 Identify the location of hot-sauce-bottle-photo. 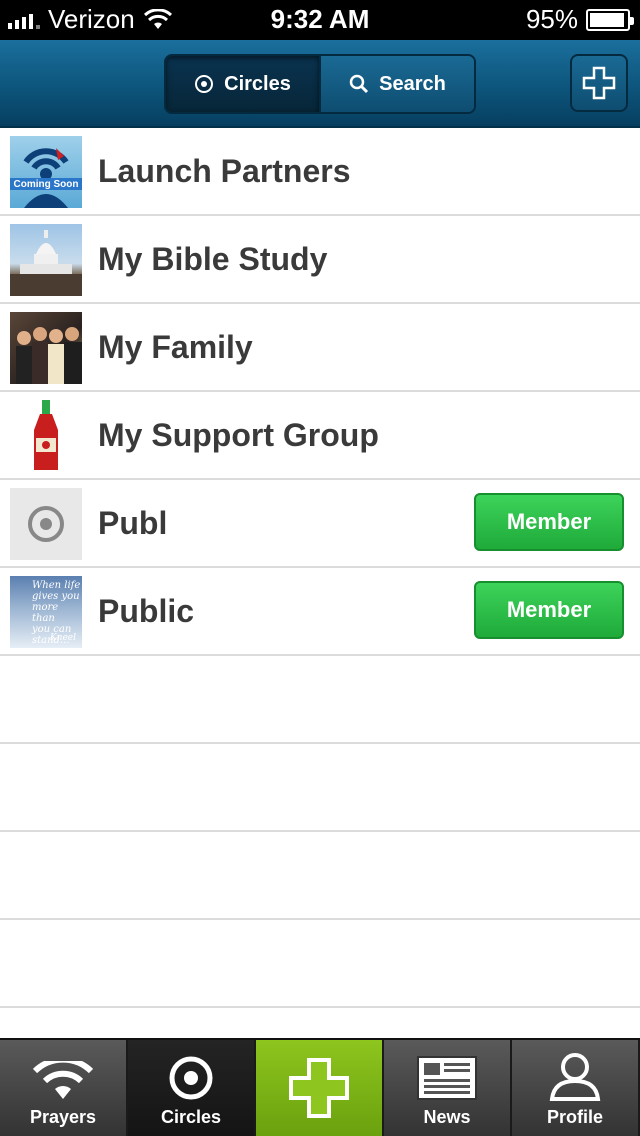
(46, 435).